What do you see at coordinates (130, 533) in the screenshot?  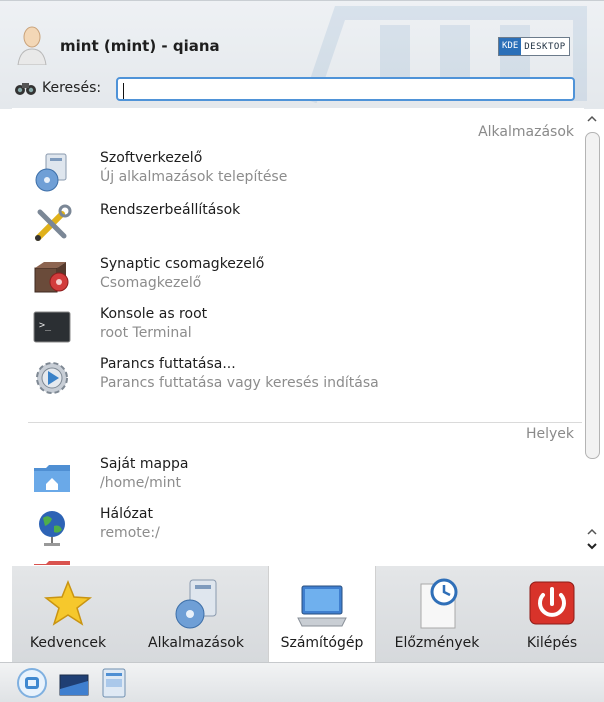 I see `item-description: remote:/` at bounding box center [130, 533].